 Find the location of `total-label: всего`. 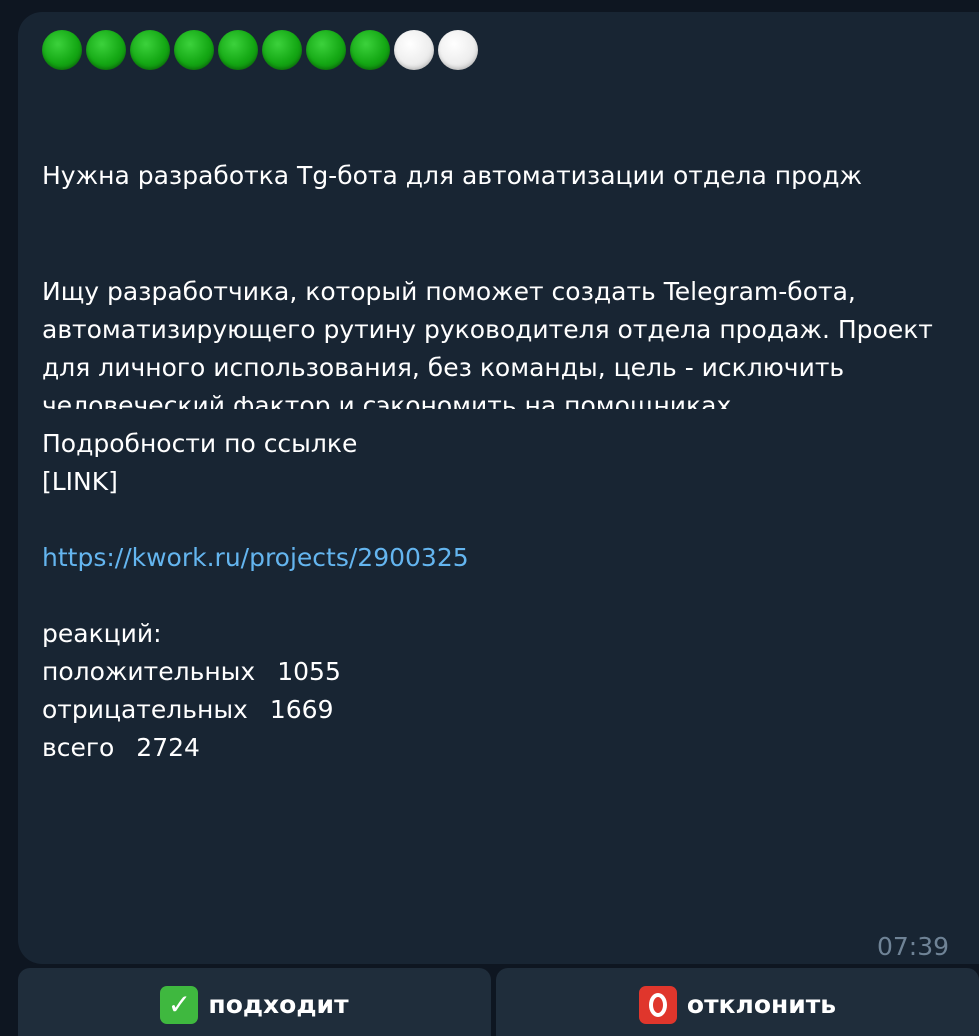

total-label: всего is located at coordinates (78, 747).